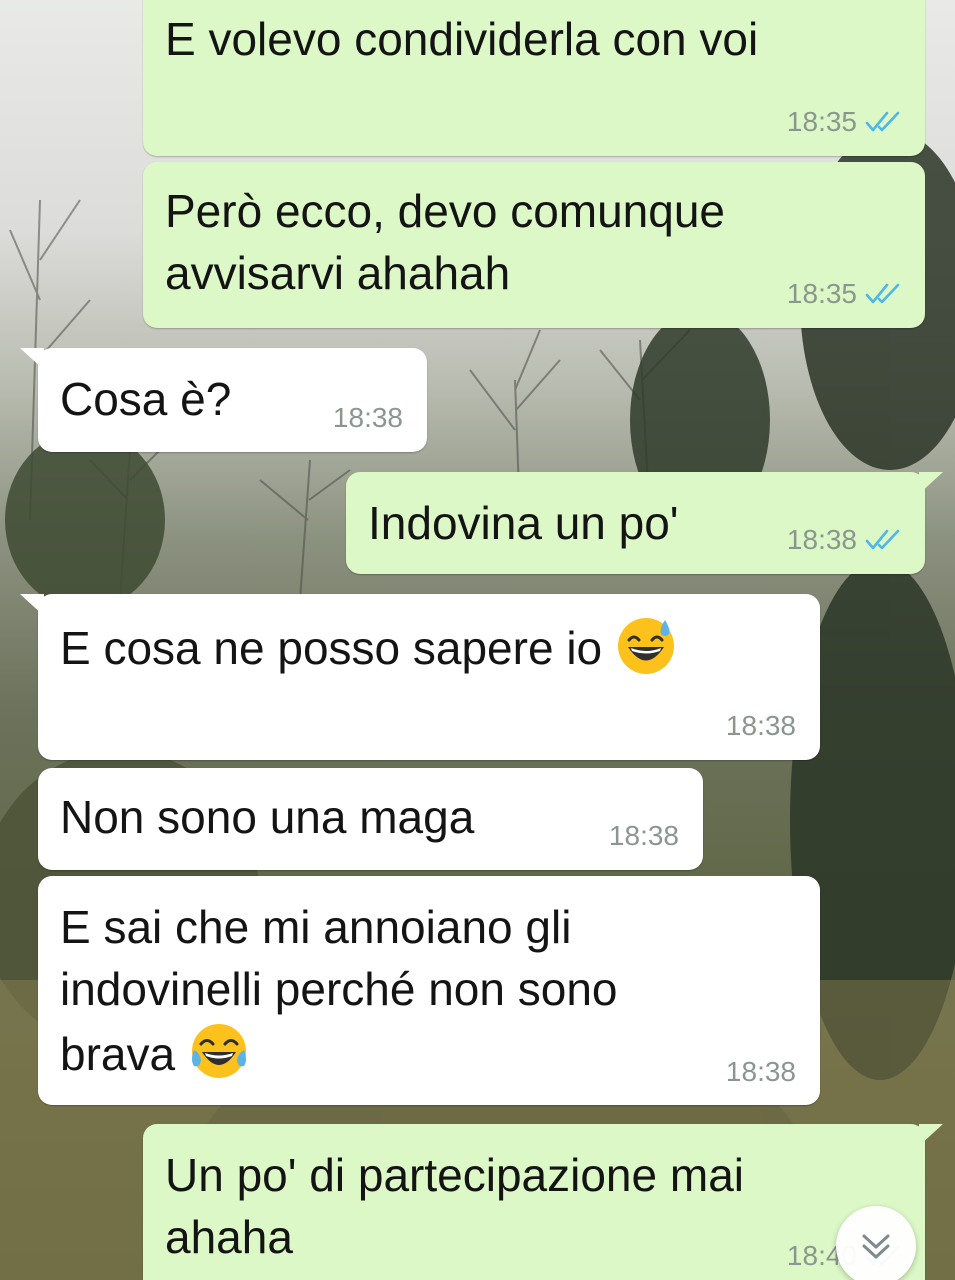 Image resolution: width=955 pixels, height=1280 pixels. Describe the element at coordinates (534, 78) in the screenshot. I see `message-bubble-outgoing: E volevo condividerla con voi 18:35` at that location.